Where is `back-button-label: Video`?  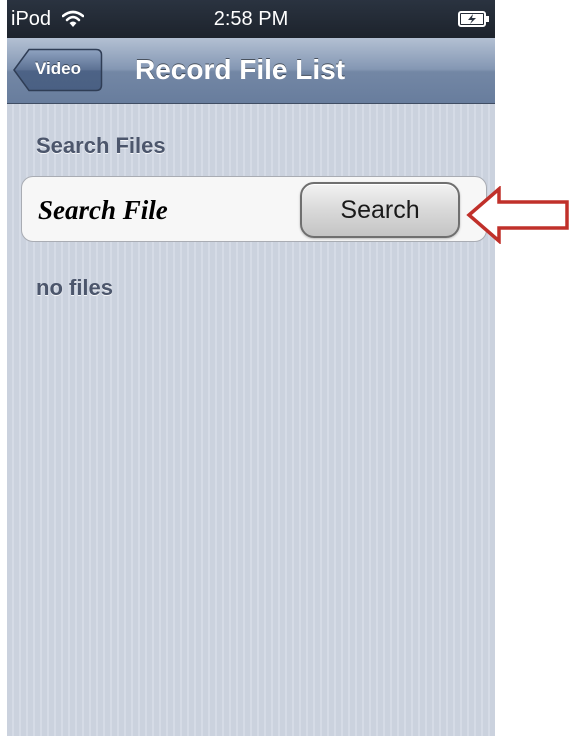
back-button-label: Video is located at coordinates (58, 68).